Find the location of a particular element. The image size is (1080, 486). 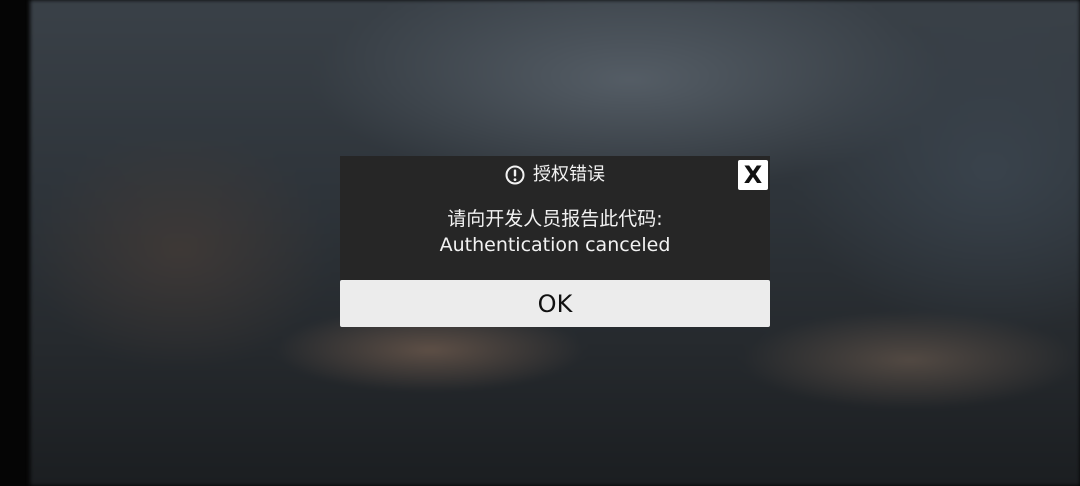

dialog-message: 请向开发人员报告此代码: Authentication canceled is located at coordinates (555, 232).